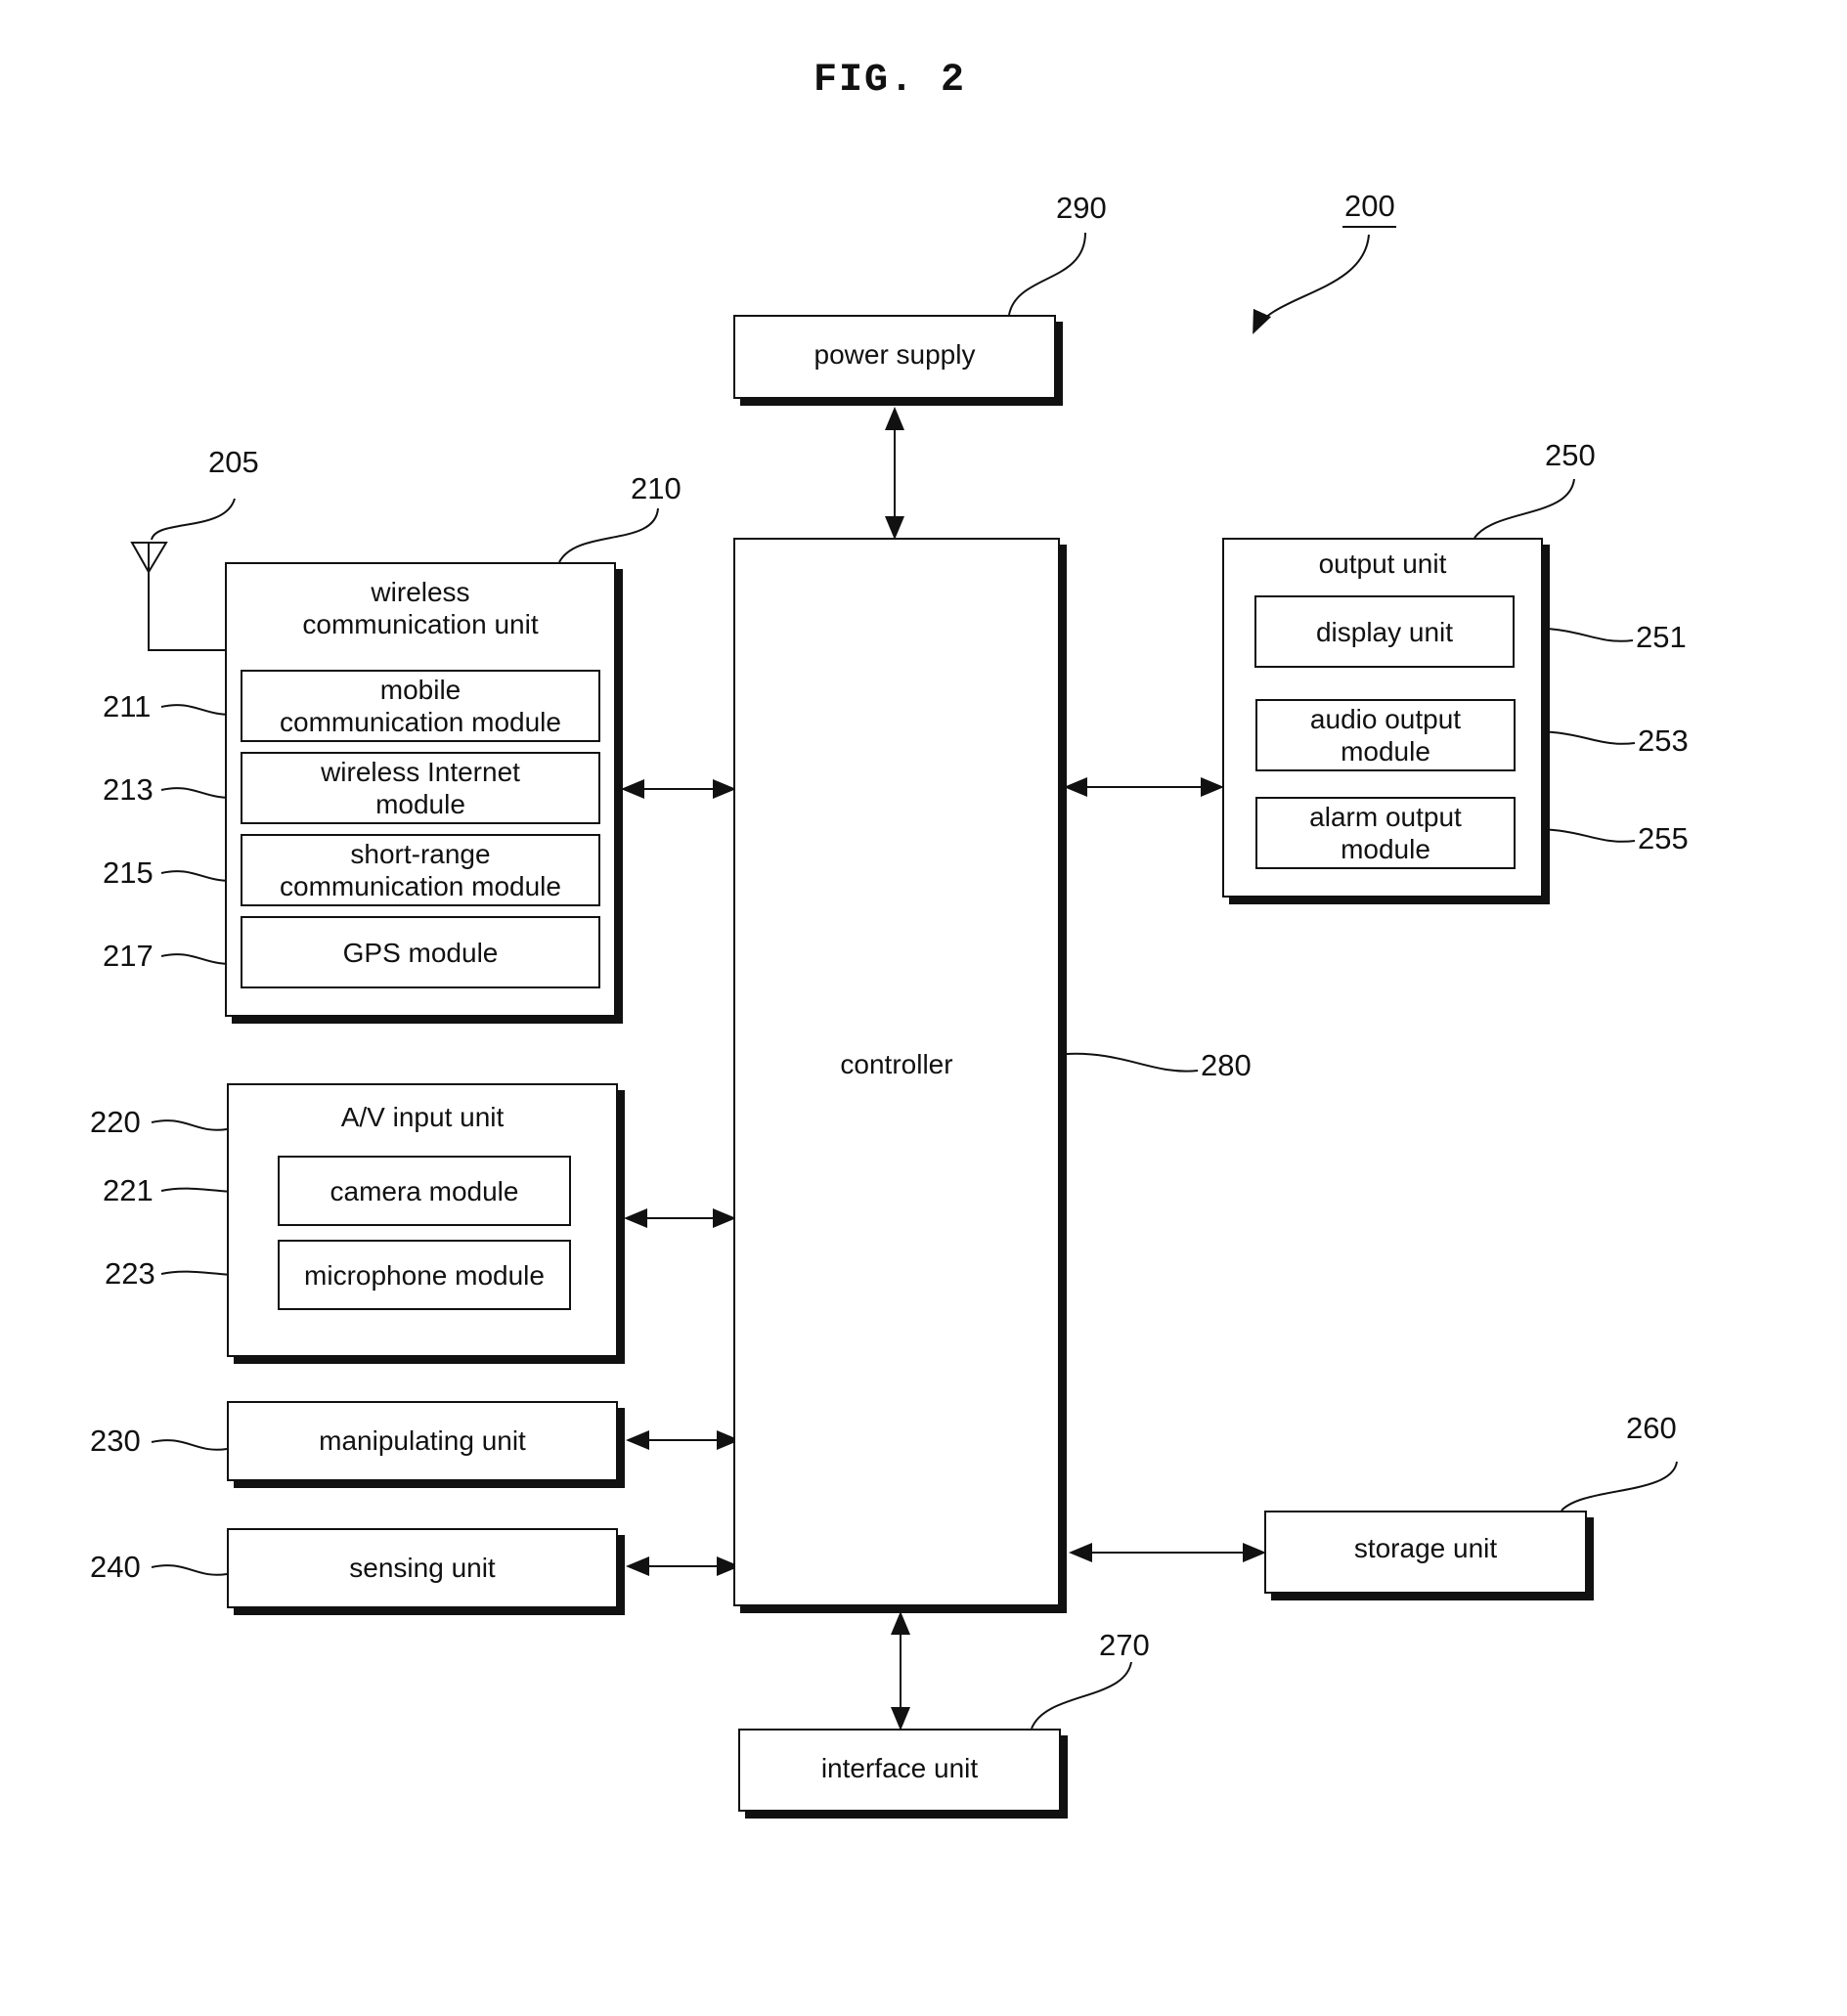 The width and height of the screenshot is (1847, 2016). I want to click on ref-223: 223, so click(130, 1273).